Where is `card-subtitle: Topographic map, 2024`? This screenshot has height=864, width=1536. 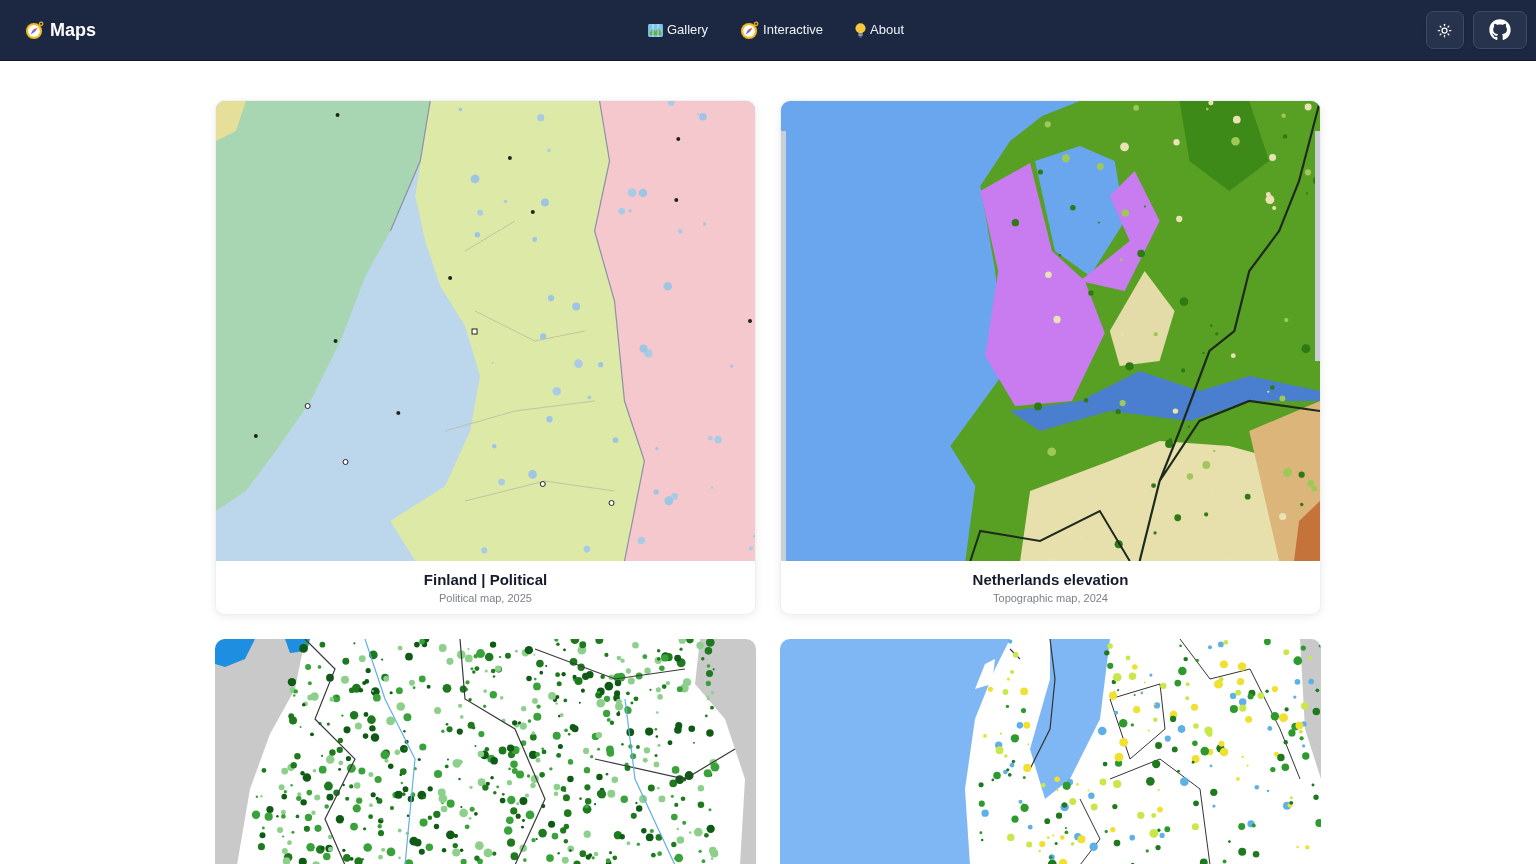
card-subtitle: Topographic map, 2024 is located at coordinates (1050, 598).